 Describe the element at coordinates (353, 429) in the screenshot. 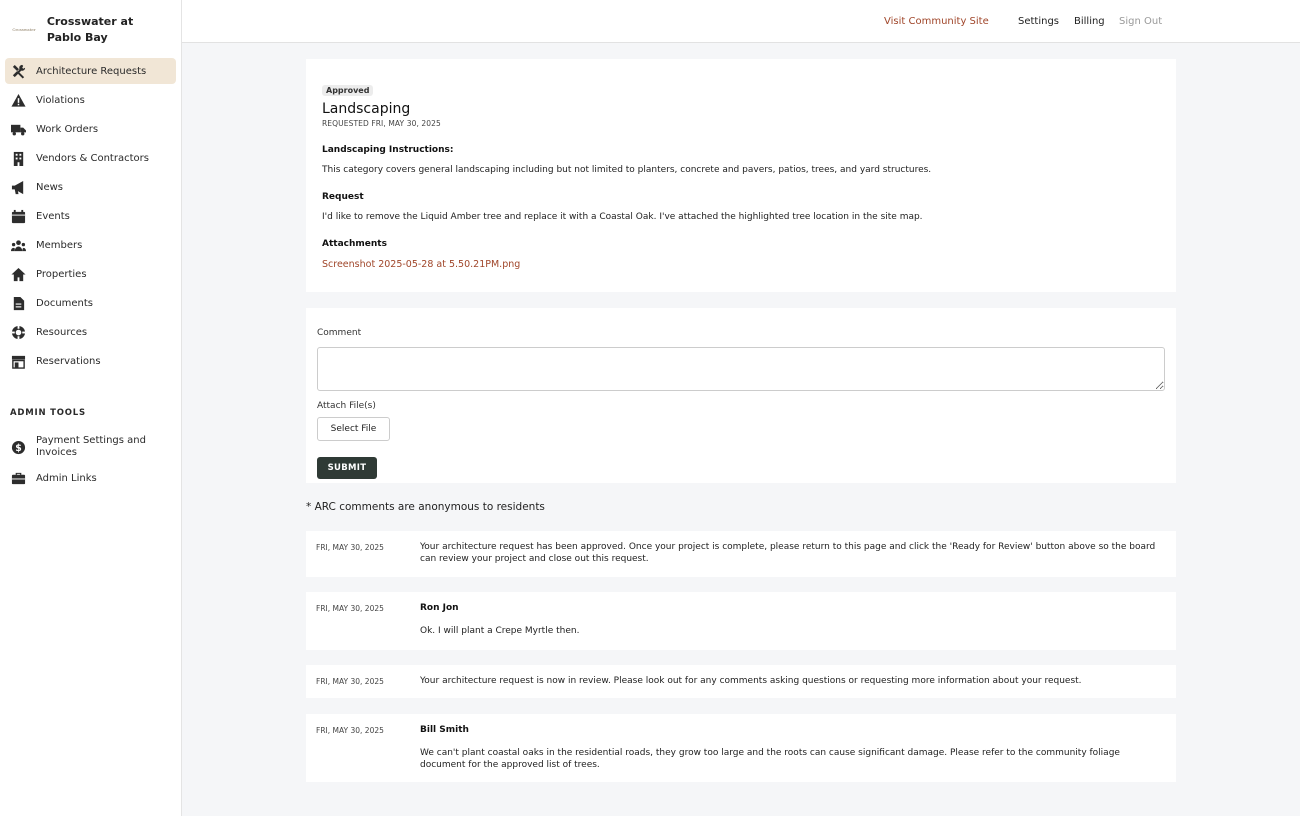

I see `select-file-button: Select File` at that location.